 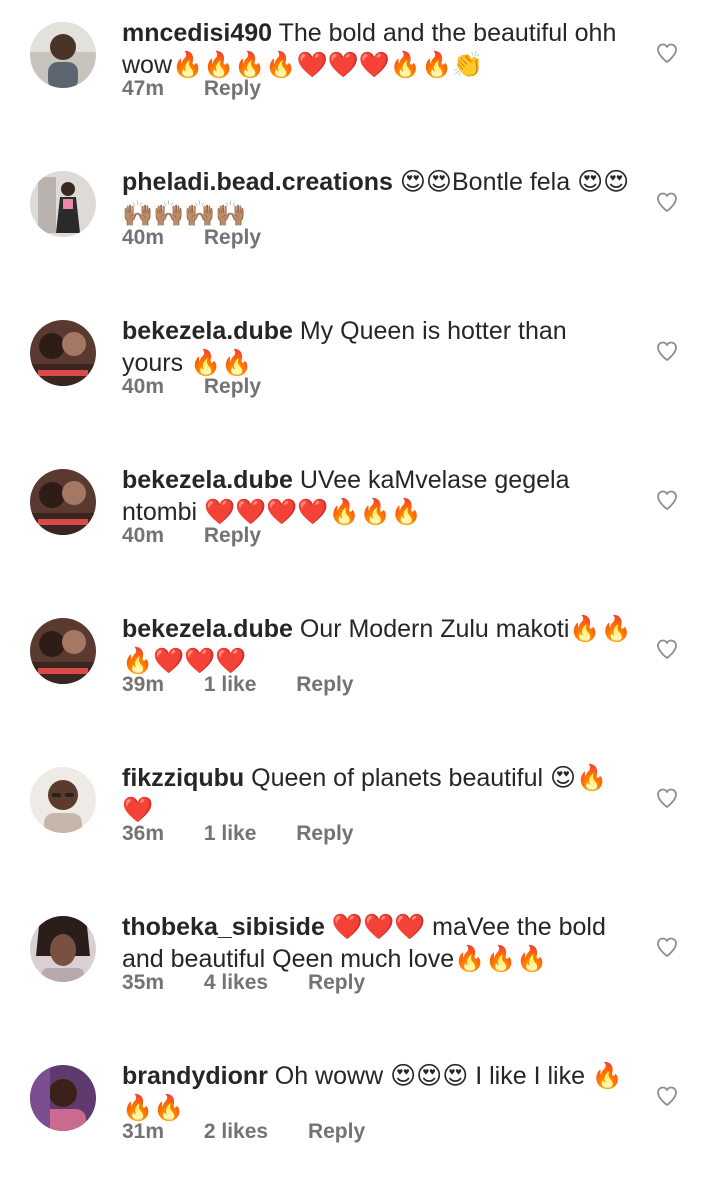 What do you see at coordinates (236, 1131) in the screenshot?
I see `like-count: 2 likes` at bounding box center [236, 1131].